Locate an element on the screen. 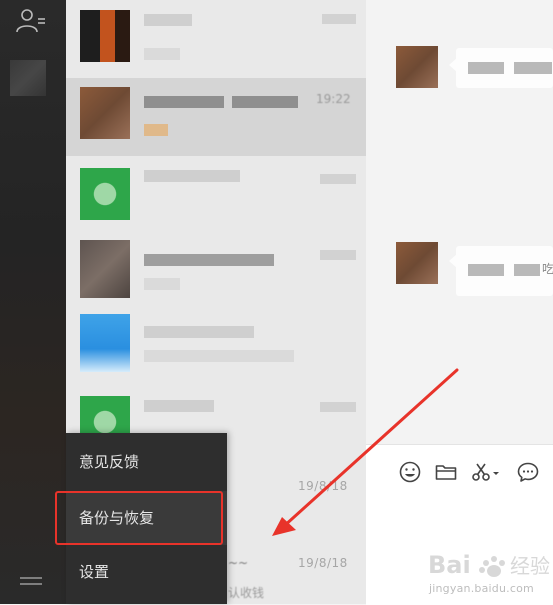  svg-text: Bai is located at coordinates (449, 565).